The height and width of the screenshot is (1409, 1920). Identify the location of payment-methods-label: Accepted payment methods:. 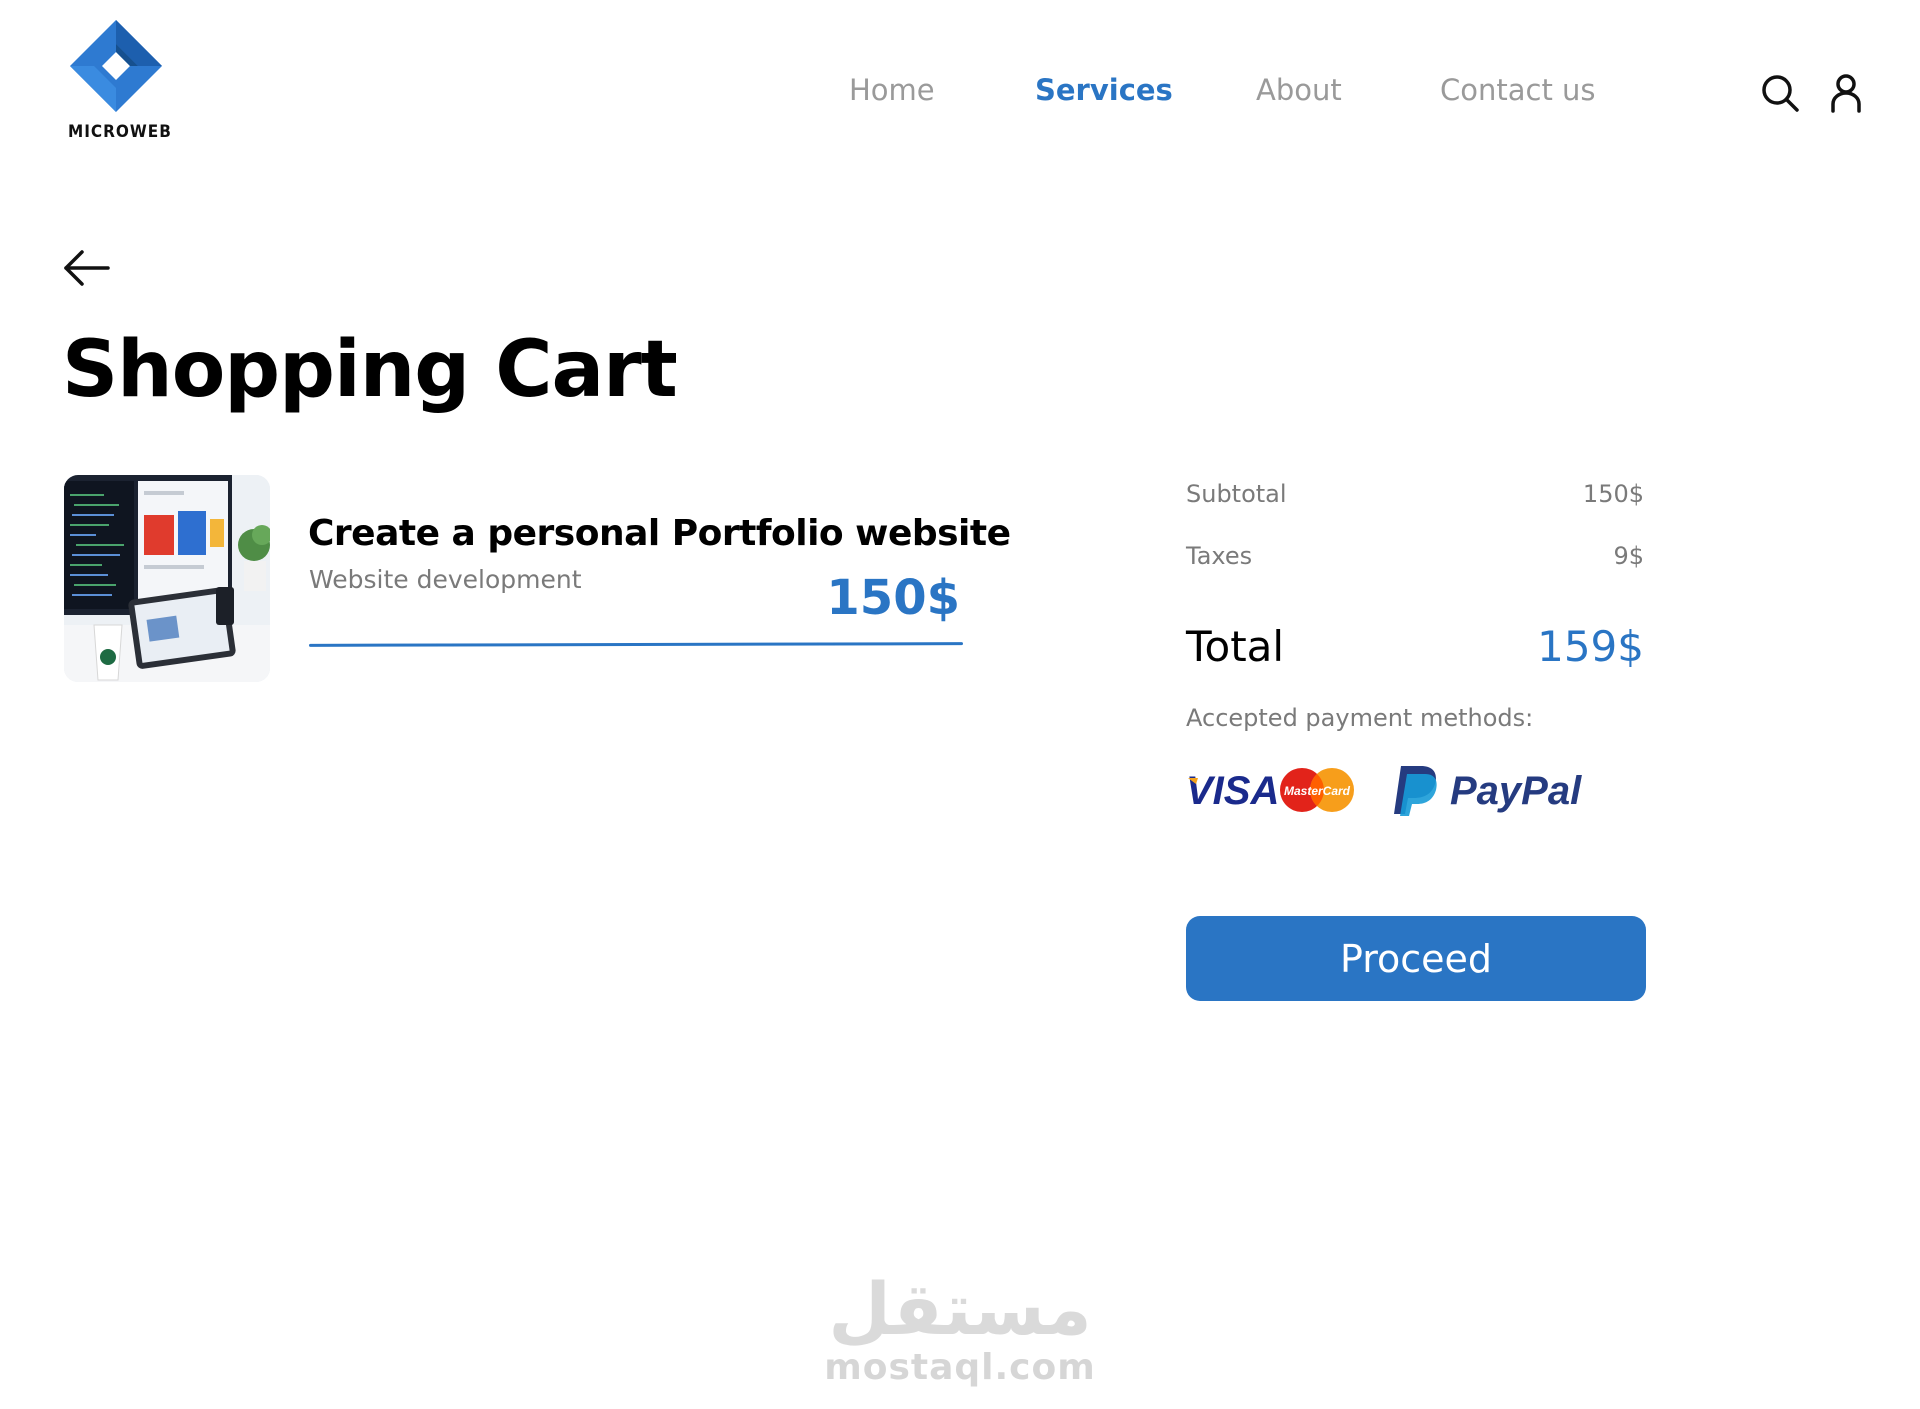
(1360, 718).